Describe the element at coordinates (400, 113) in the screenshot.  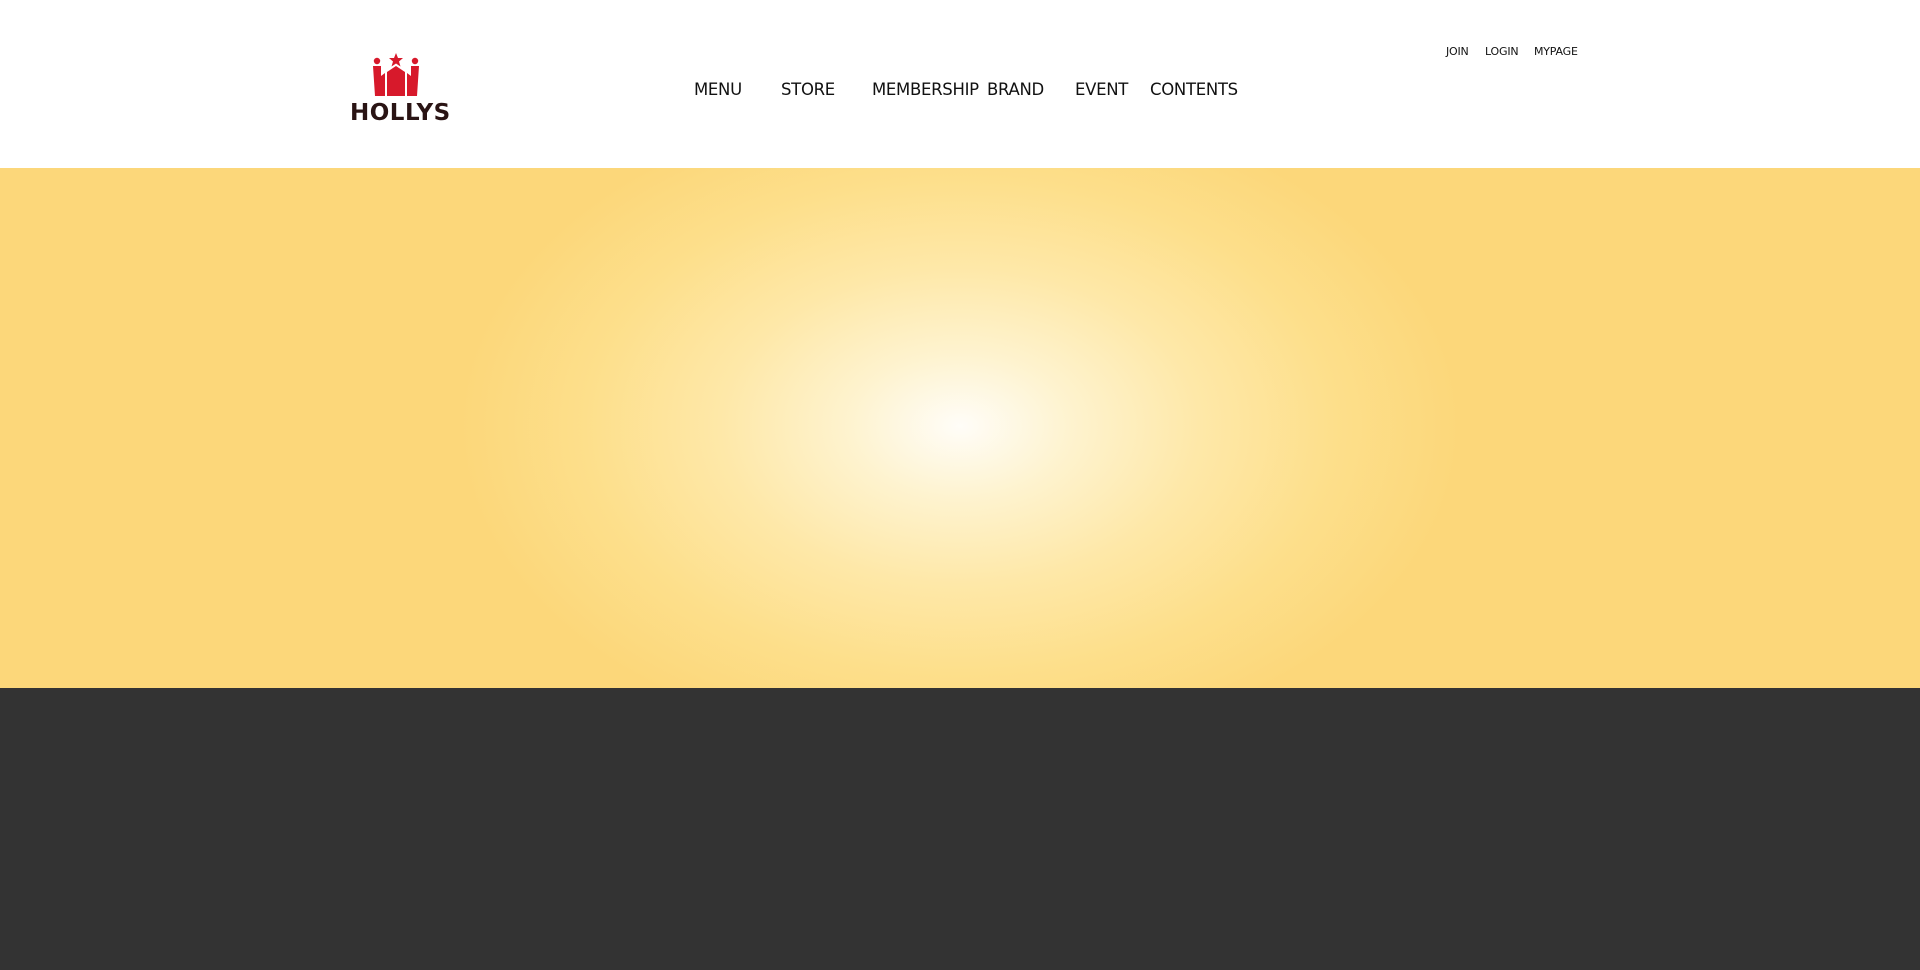
I see `brand-name: HOLLYS` at that location.